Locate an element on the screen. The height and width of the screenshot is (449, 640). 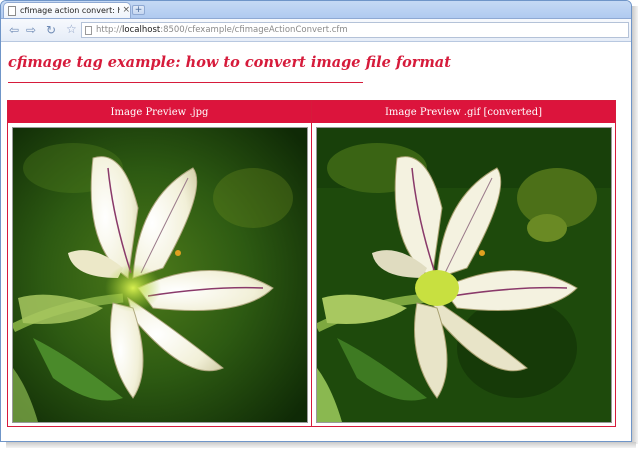
column-header-gif: Image Preview .gif [converted] is located at coordinates (463, 112).